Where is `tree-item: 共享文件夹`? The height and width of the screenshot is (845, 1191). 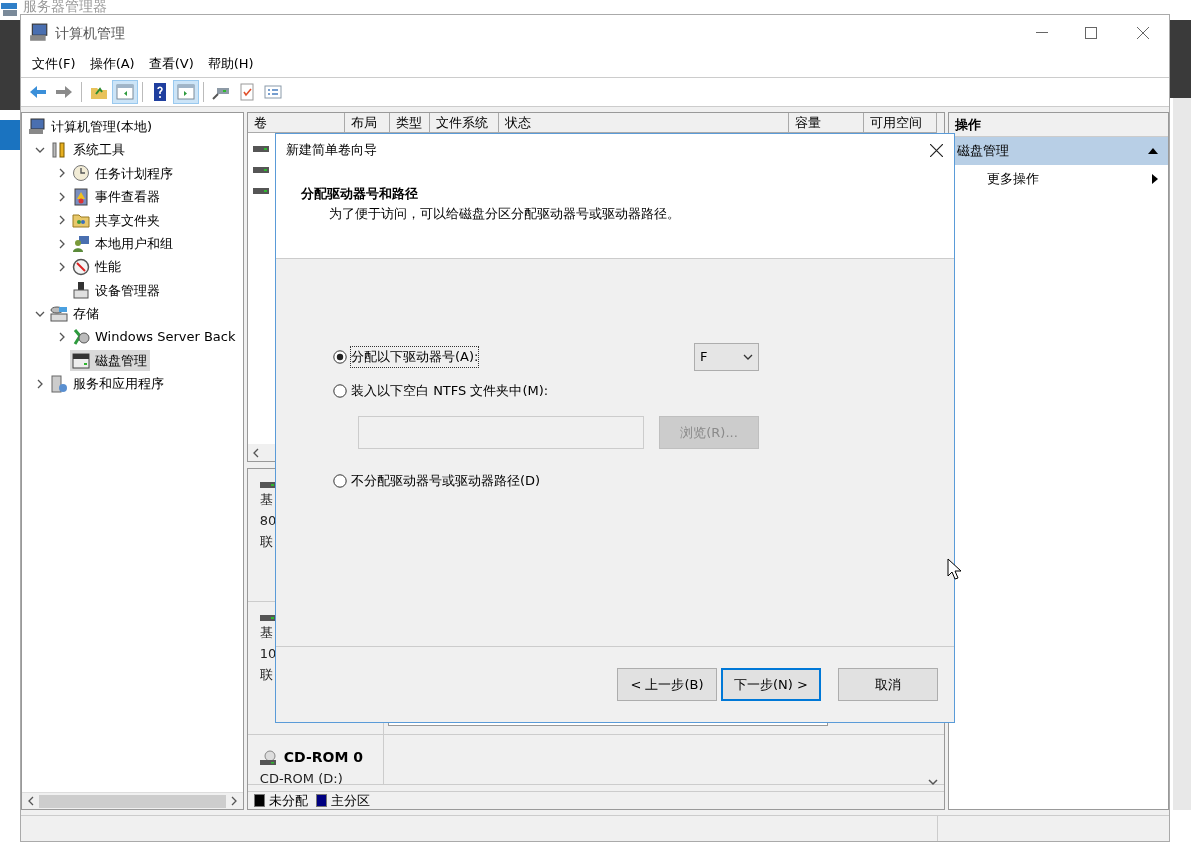
tree-item: 共享文件夹 is located at coordinates (116, 220).